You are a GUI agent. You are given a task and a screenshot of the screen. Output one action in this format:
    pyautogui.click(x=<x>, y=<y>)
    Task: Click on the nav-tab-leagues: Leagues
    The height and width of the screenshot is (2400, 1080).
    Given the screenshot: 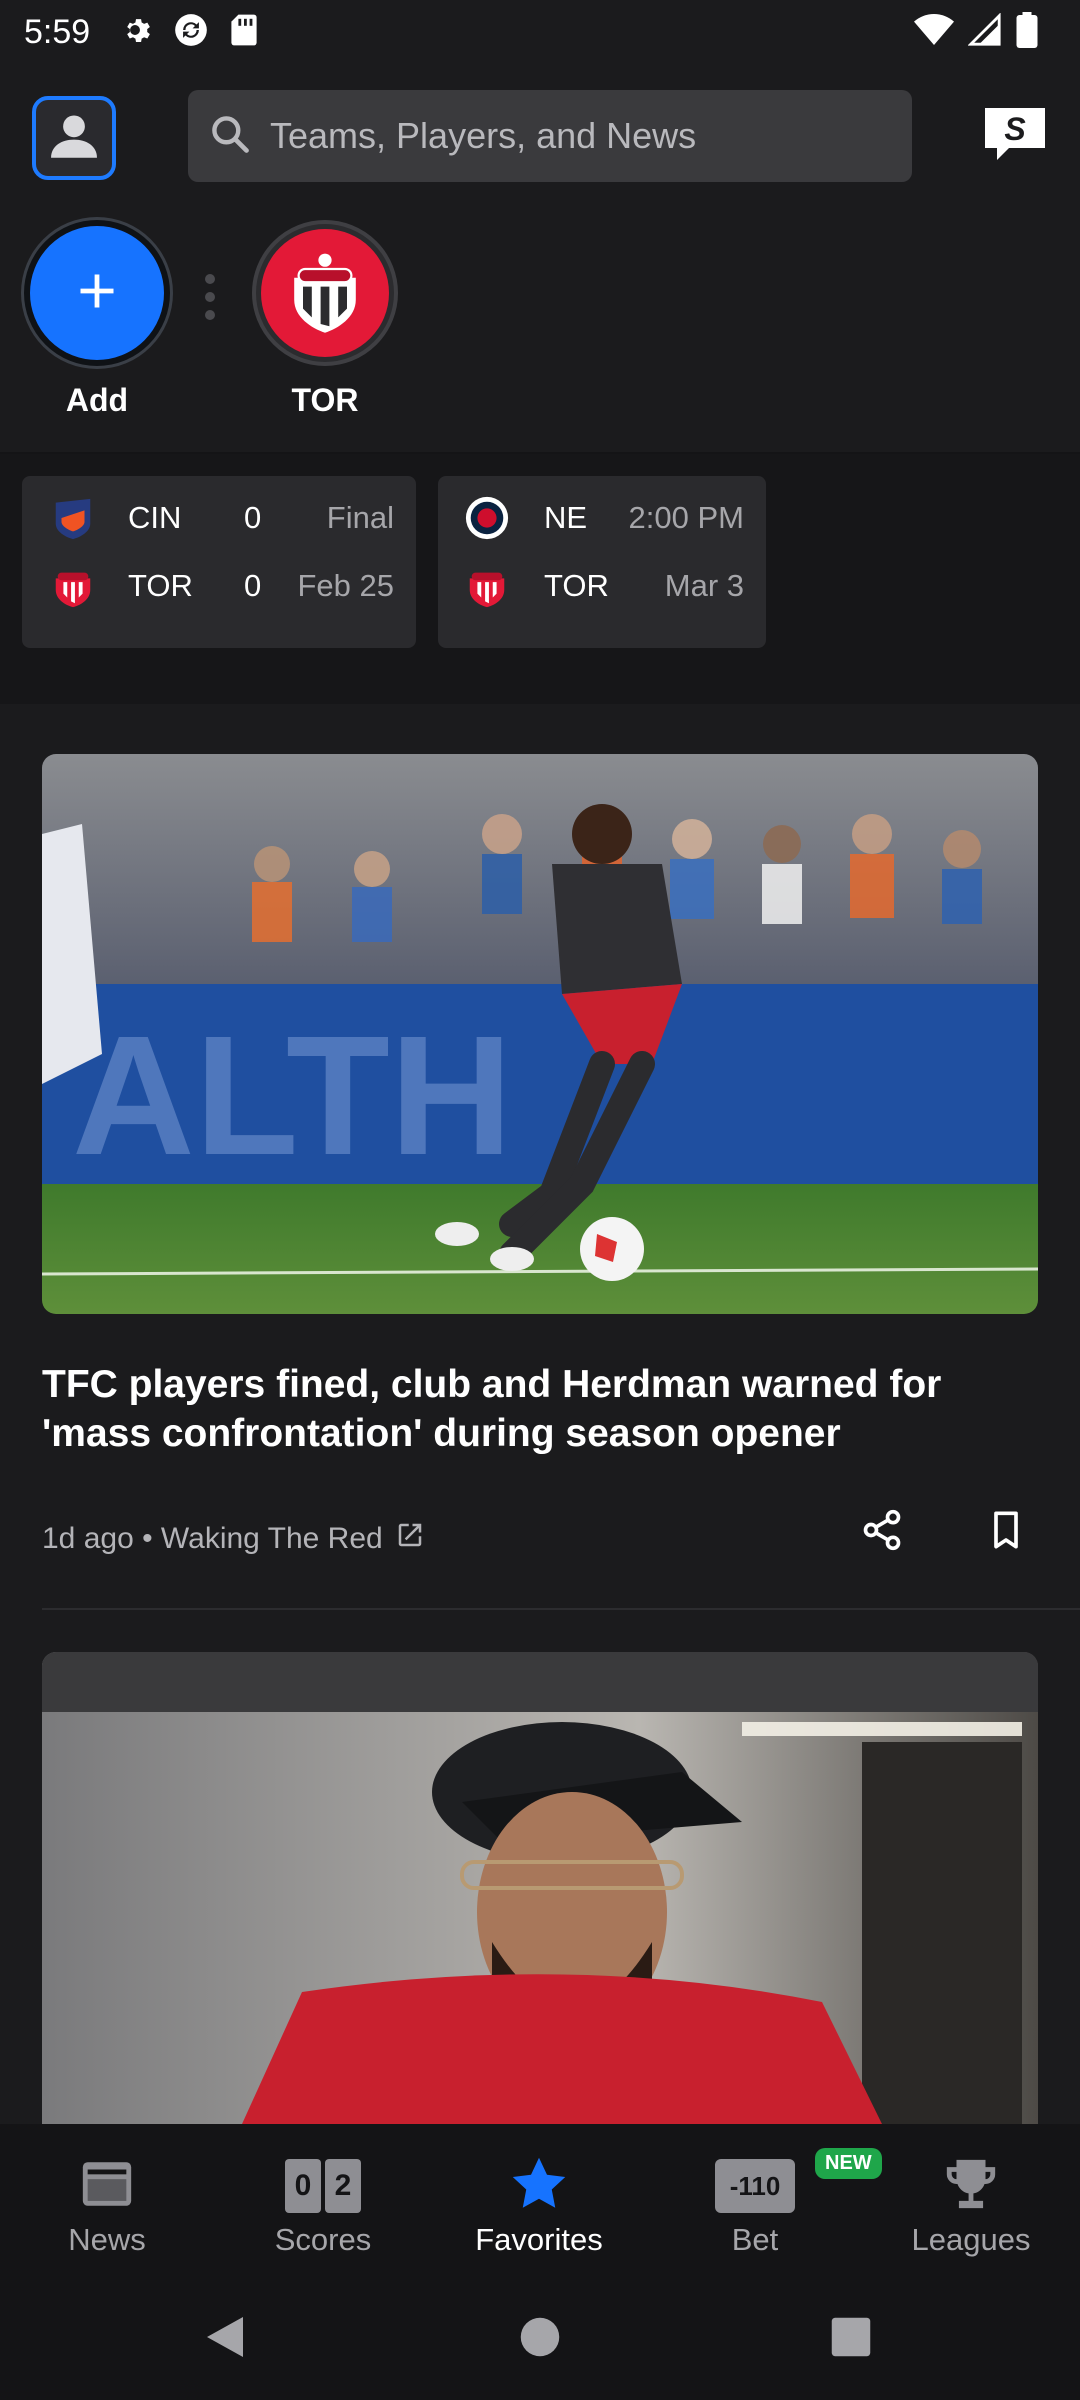 What is the action you would take?
    pyautogui.click(x=971, y=2206)
    